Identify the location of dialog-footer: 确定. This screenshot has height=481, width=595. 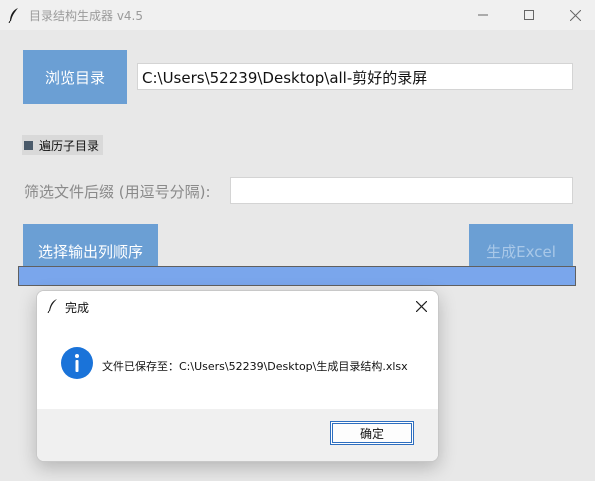
(237, 435).